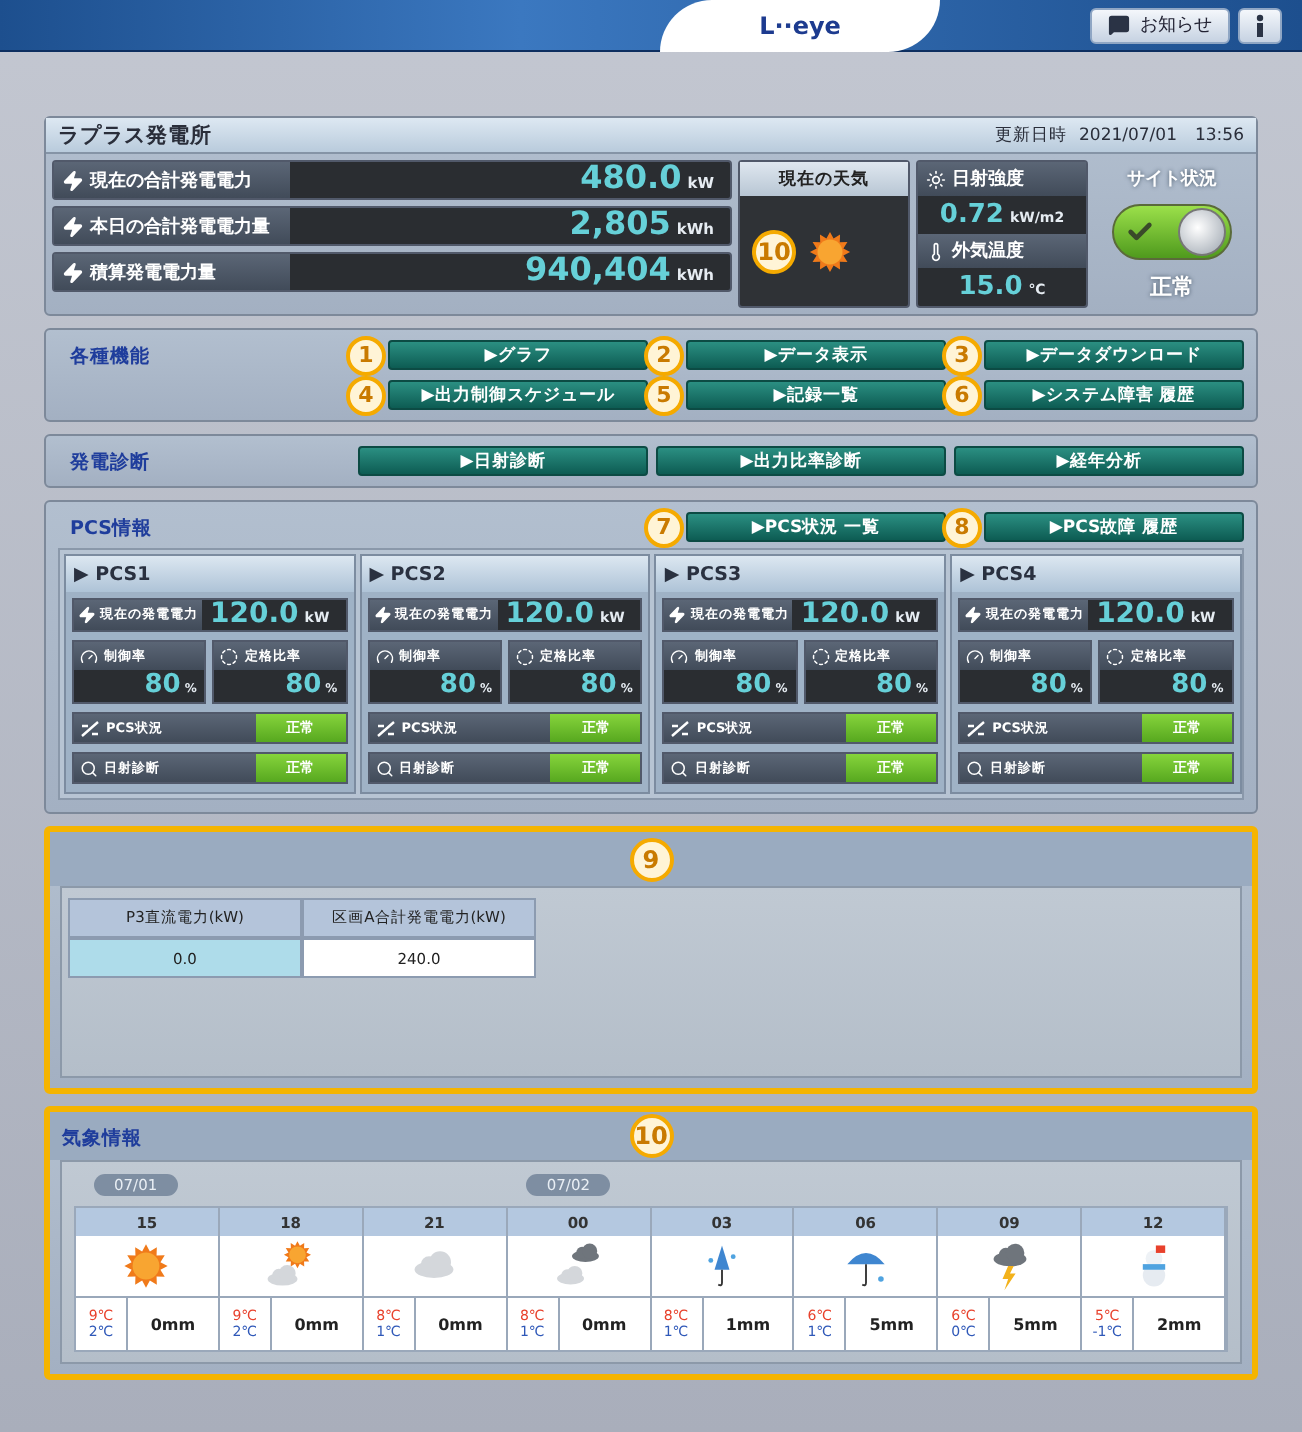 This screenshot has width=1302, height=1432. Describe the element at coordinates (816, 395) in the screenshot. I see `function-button: ▶記録一覧` at that location.